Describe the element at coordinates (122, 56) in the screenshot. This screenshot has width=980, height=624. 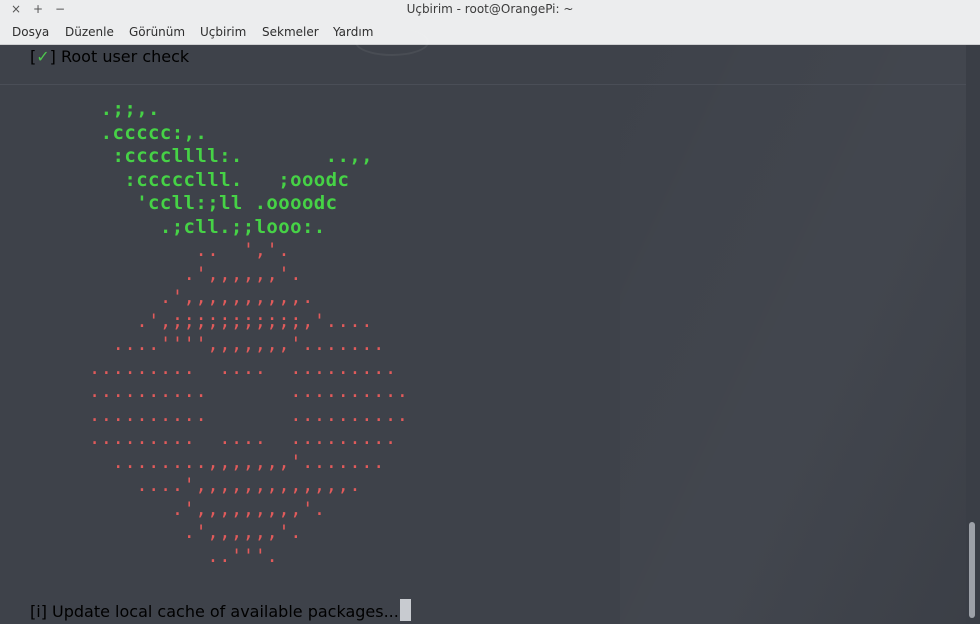
I see `root-check-text: Root user check` at that location.